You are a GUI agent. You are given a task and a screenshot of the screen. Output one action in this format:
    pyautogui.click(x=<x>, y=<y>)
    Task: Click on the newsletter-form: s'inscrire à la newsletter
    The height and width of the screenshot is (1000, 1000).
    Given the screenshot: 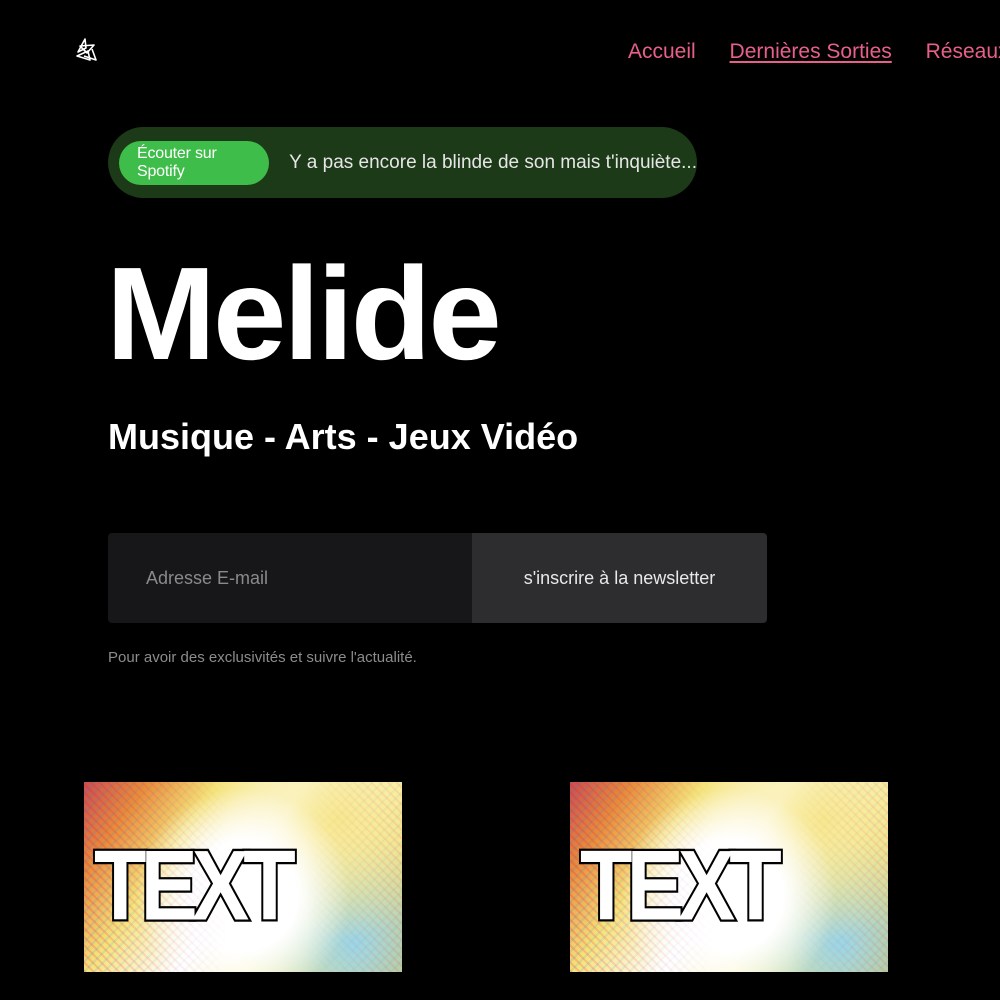 What is the action you would take?
    pyautogui.click(x=437, y=578)
    